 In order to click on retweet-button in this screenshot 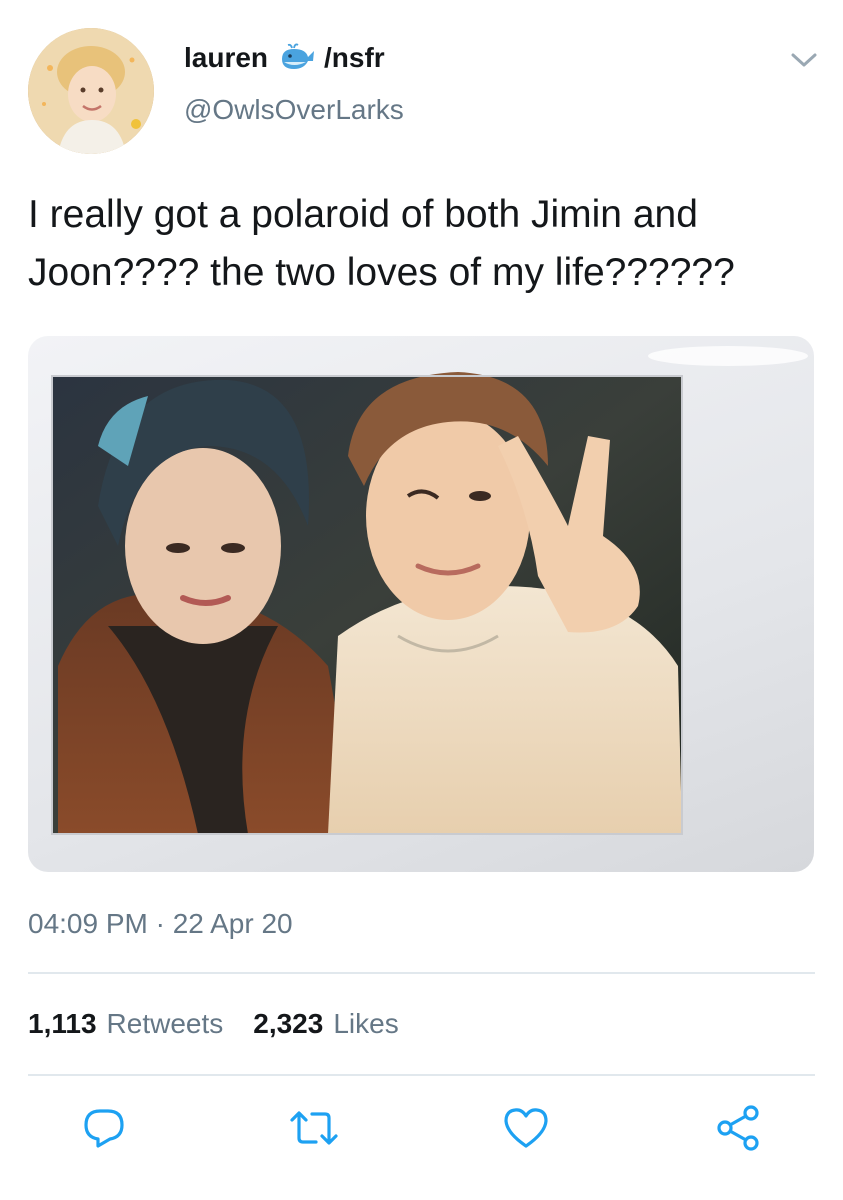, I will do `click(314, 1128)`.